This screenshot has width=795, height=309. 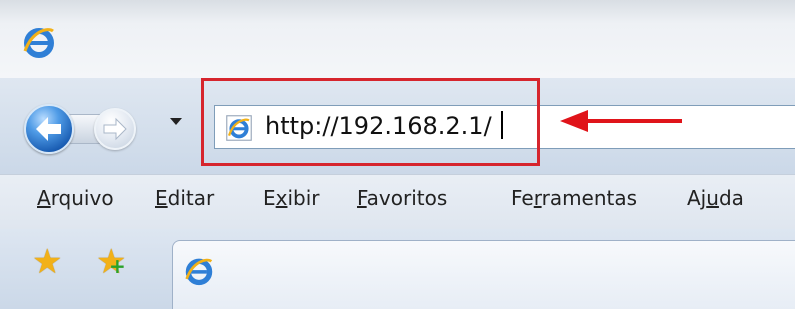 What do you see at coordinates (715, 198) in the screenshot?
I see `menu-item-ajuda: Ajuda` at bounding box center [715, 198].